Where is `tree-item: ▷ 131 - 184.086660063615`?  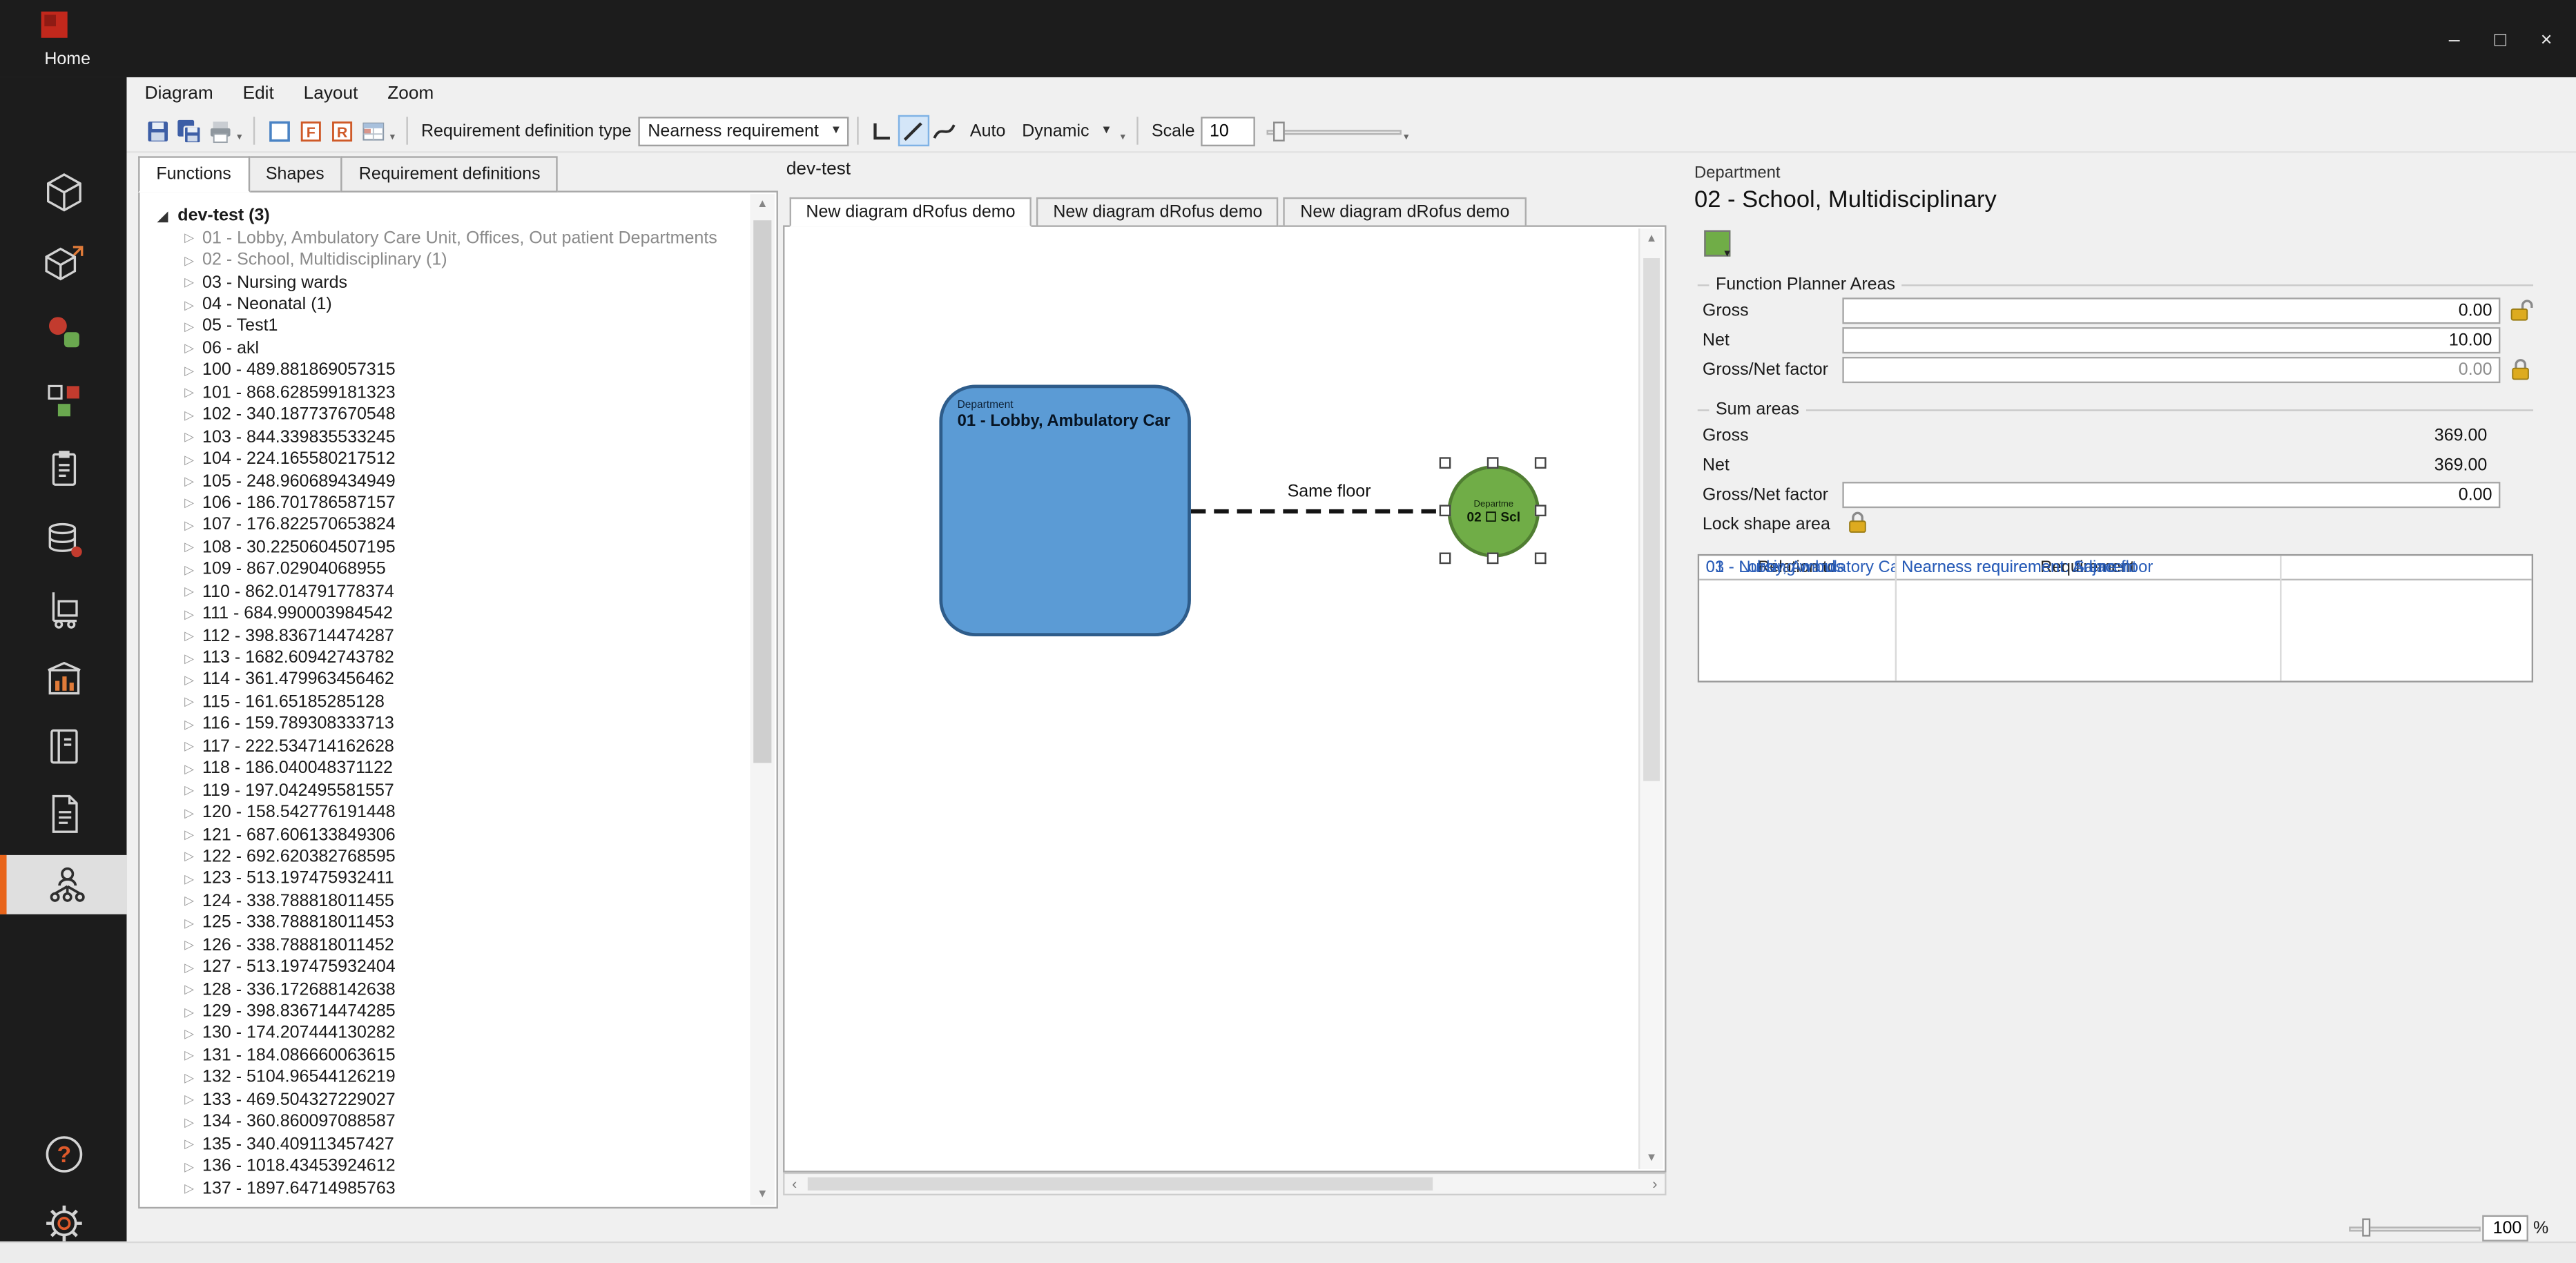
tree-item: ▷ 131 - 184.086660063615 is located at coordinates (453, 1055).